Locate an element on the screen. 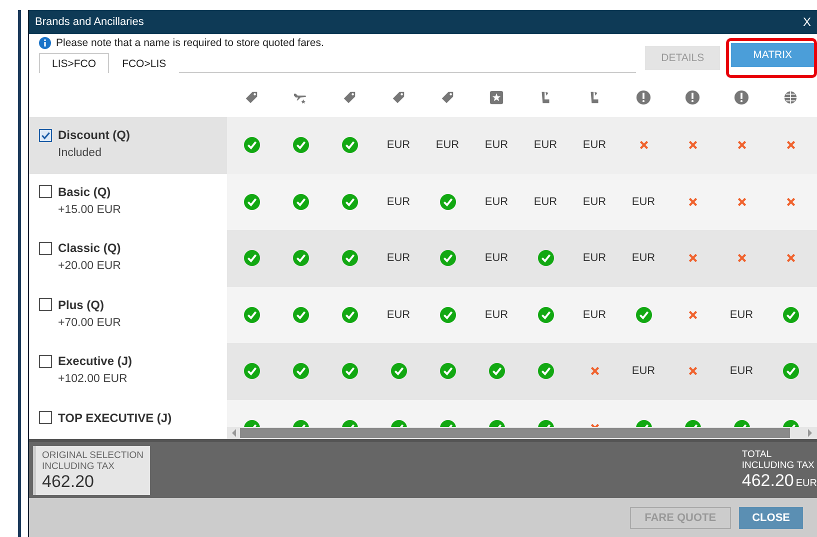 The height and width of the screenshot is (537, 817). globe-icon is located at coordinates (790, 97).